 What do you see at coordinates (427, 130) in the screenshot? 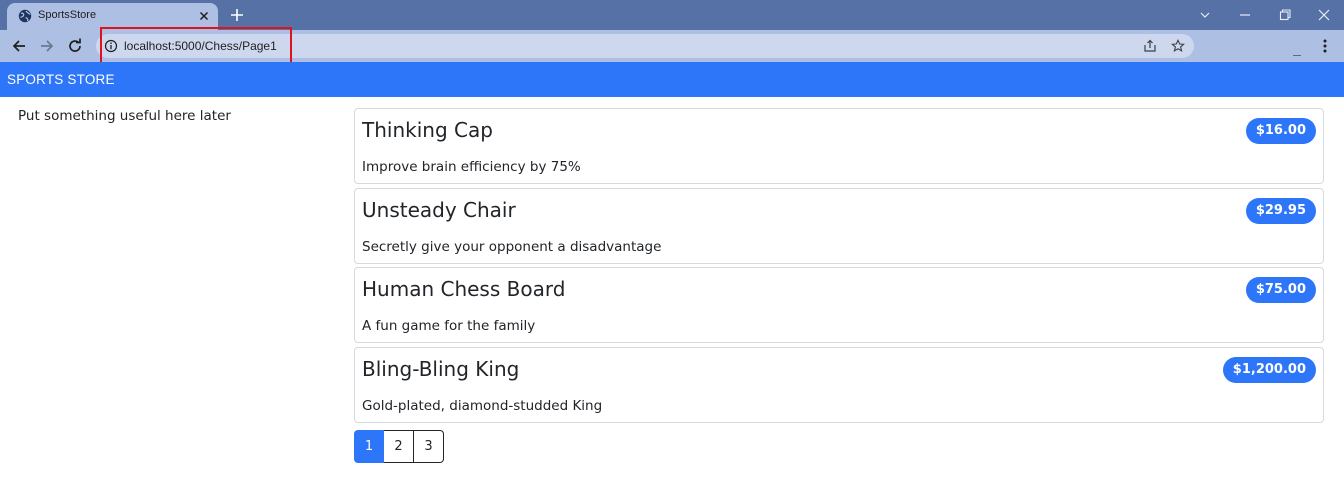
I see `product-name: Thinking Cap` at bounding box center [427, 130].